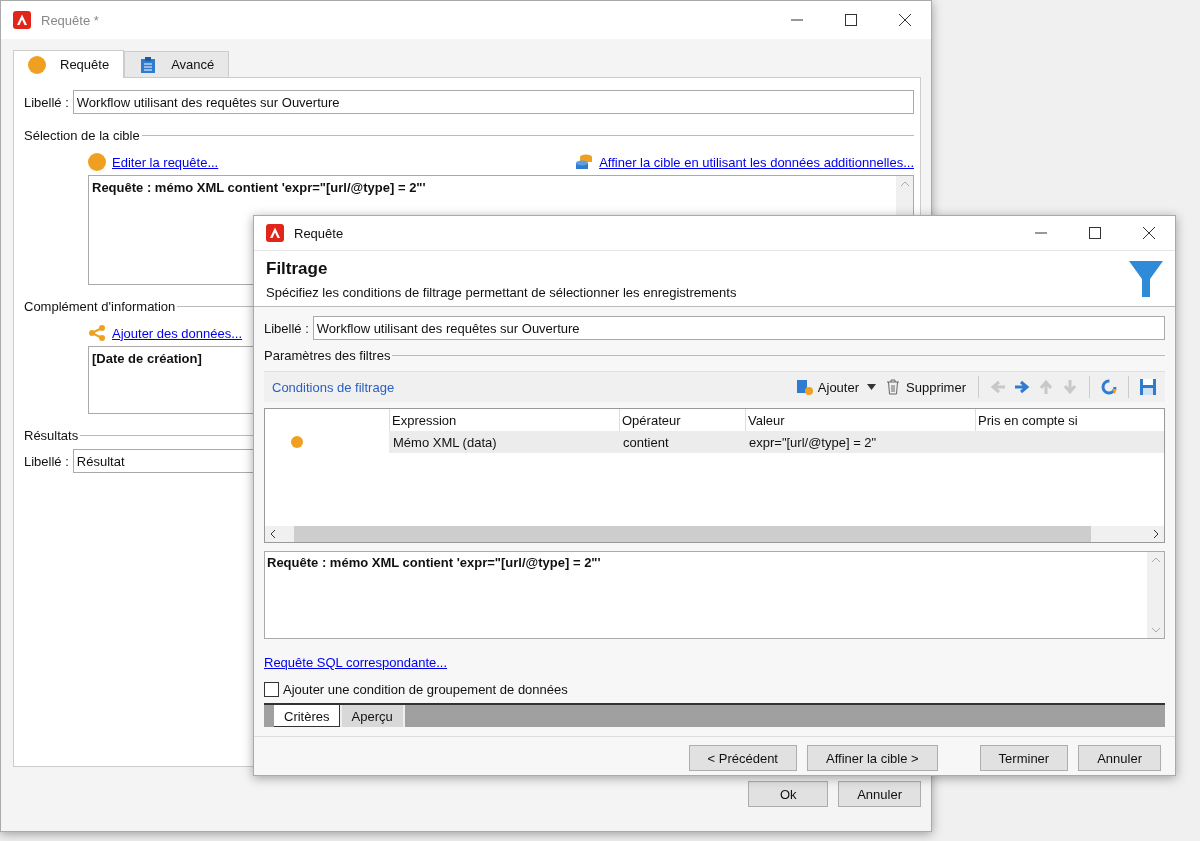 This screenshot has width=1200, height=841. Describe the element at coordinates (82, 135) in the screenshot. I see `section-title: Sélection de la cible` at that location.